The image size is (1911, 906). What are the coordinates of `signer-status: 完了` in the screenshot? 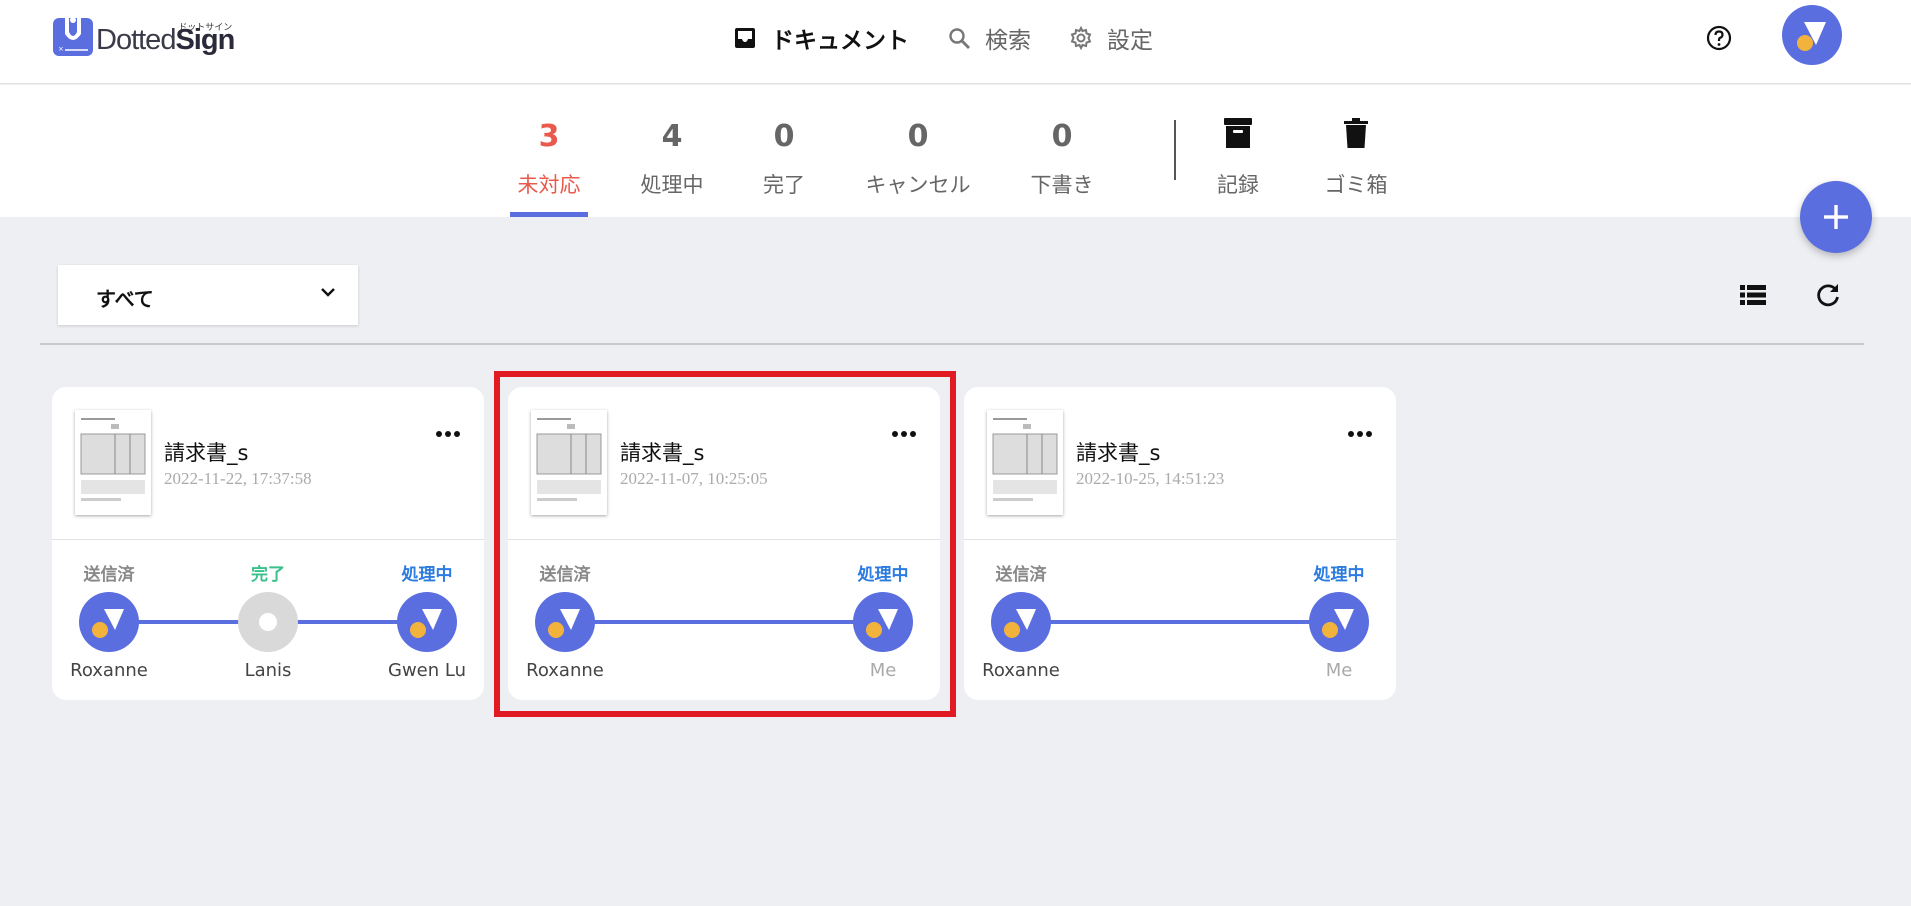 It's located at (268, 575).